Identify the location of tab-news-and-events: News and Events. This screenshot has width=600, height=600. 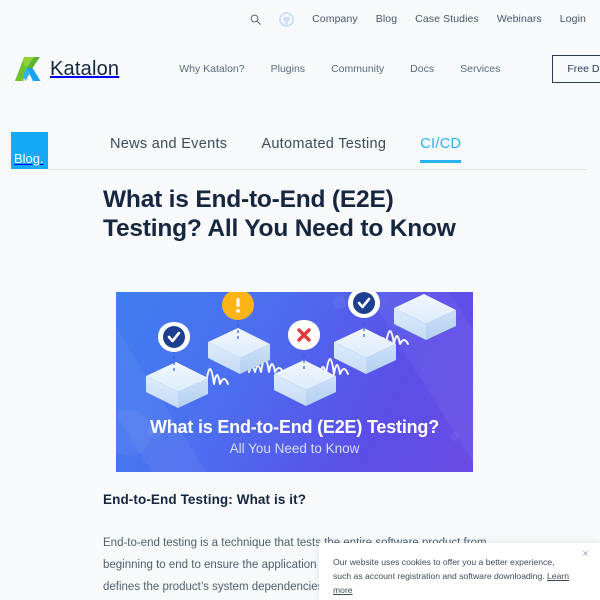
(168, 149).